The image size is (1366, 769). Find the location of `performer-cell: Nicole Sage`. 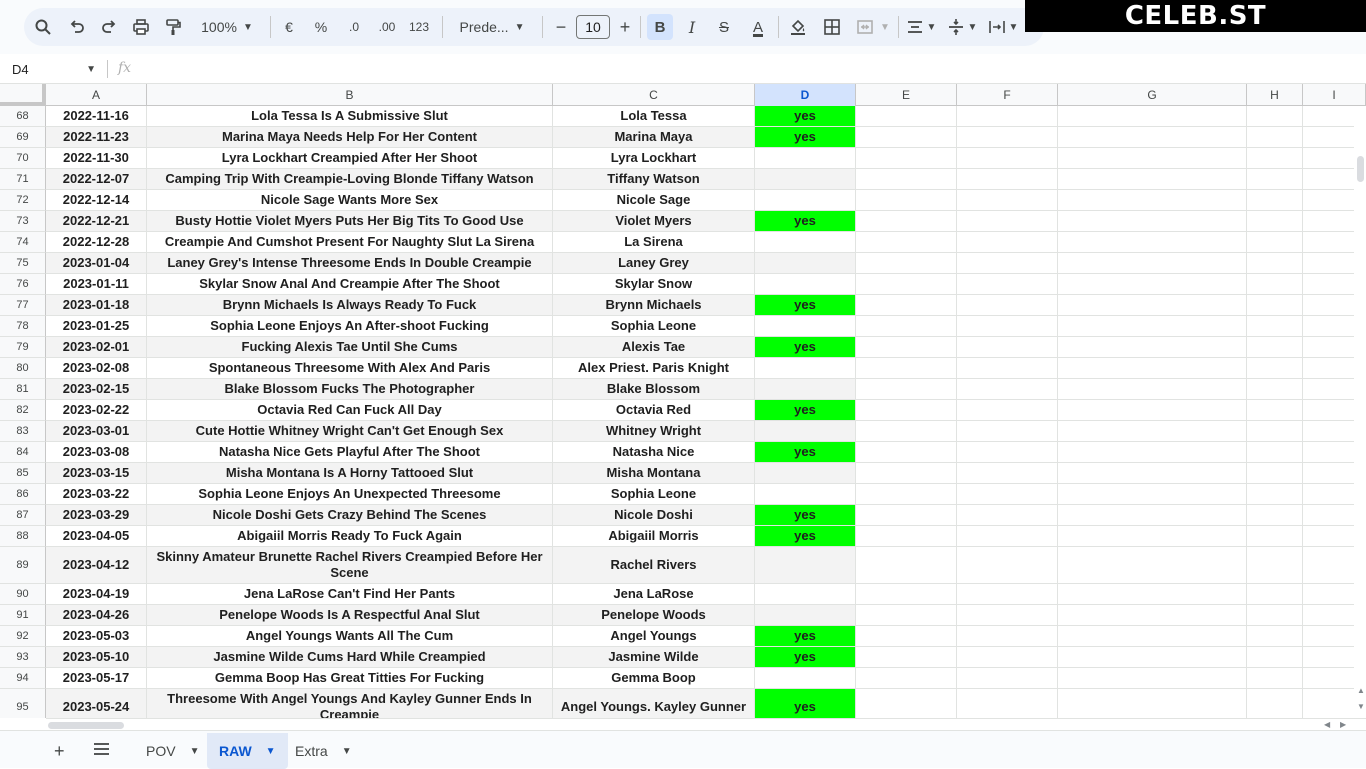

performer-cell: Nicole Sage is located at coordinates (654, 200).